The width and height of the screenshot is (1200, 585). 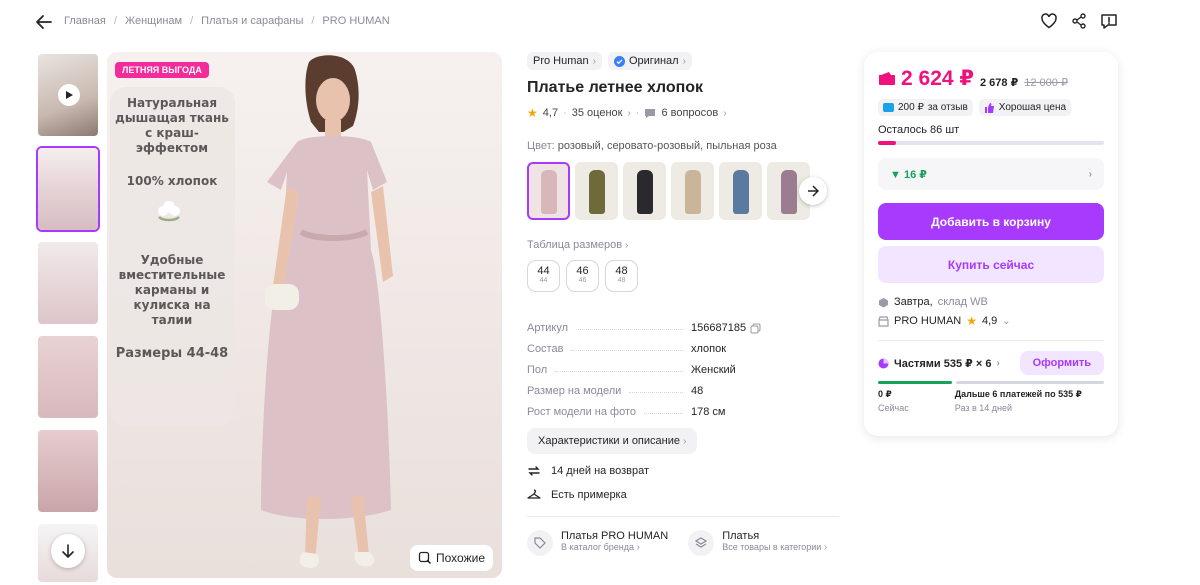 I want to click on size-number: 46, so click(x=582, y=271).